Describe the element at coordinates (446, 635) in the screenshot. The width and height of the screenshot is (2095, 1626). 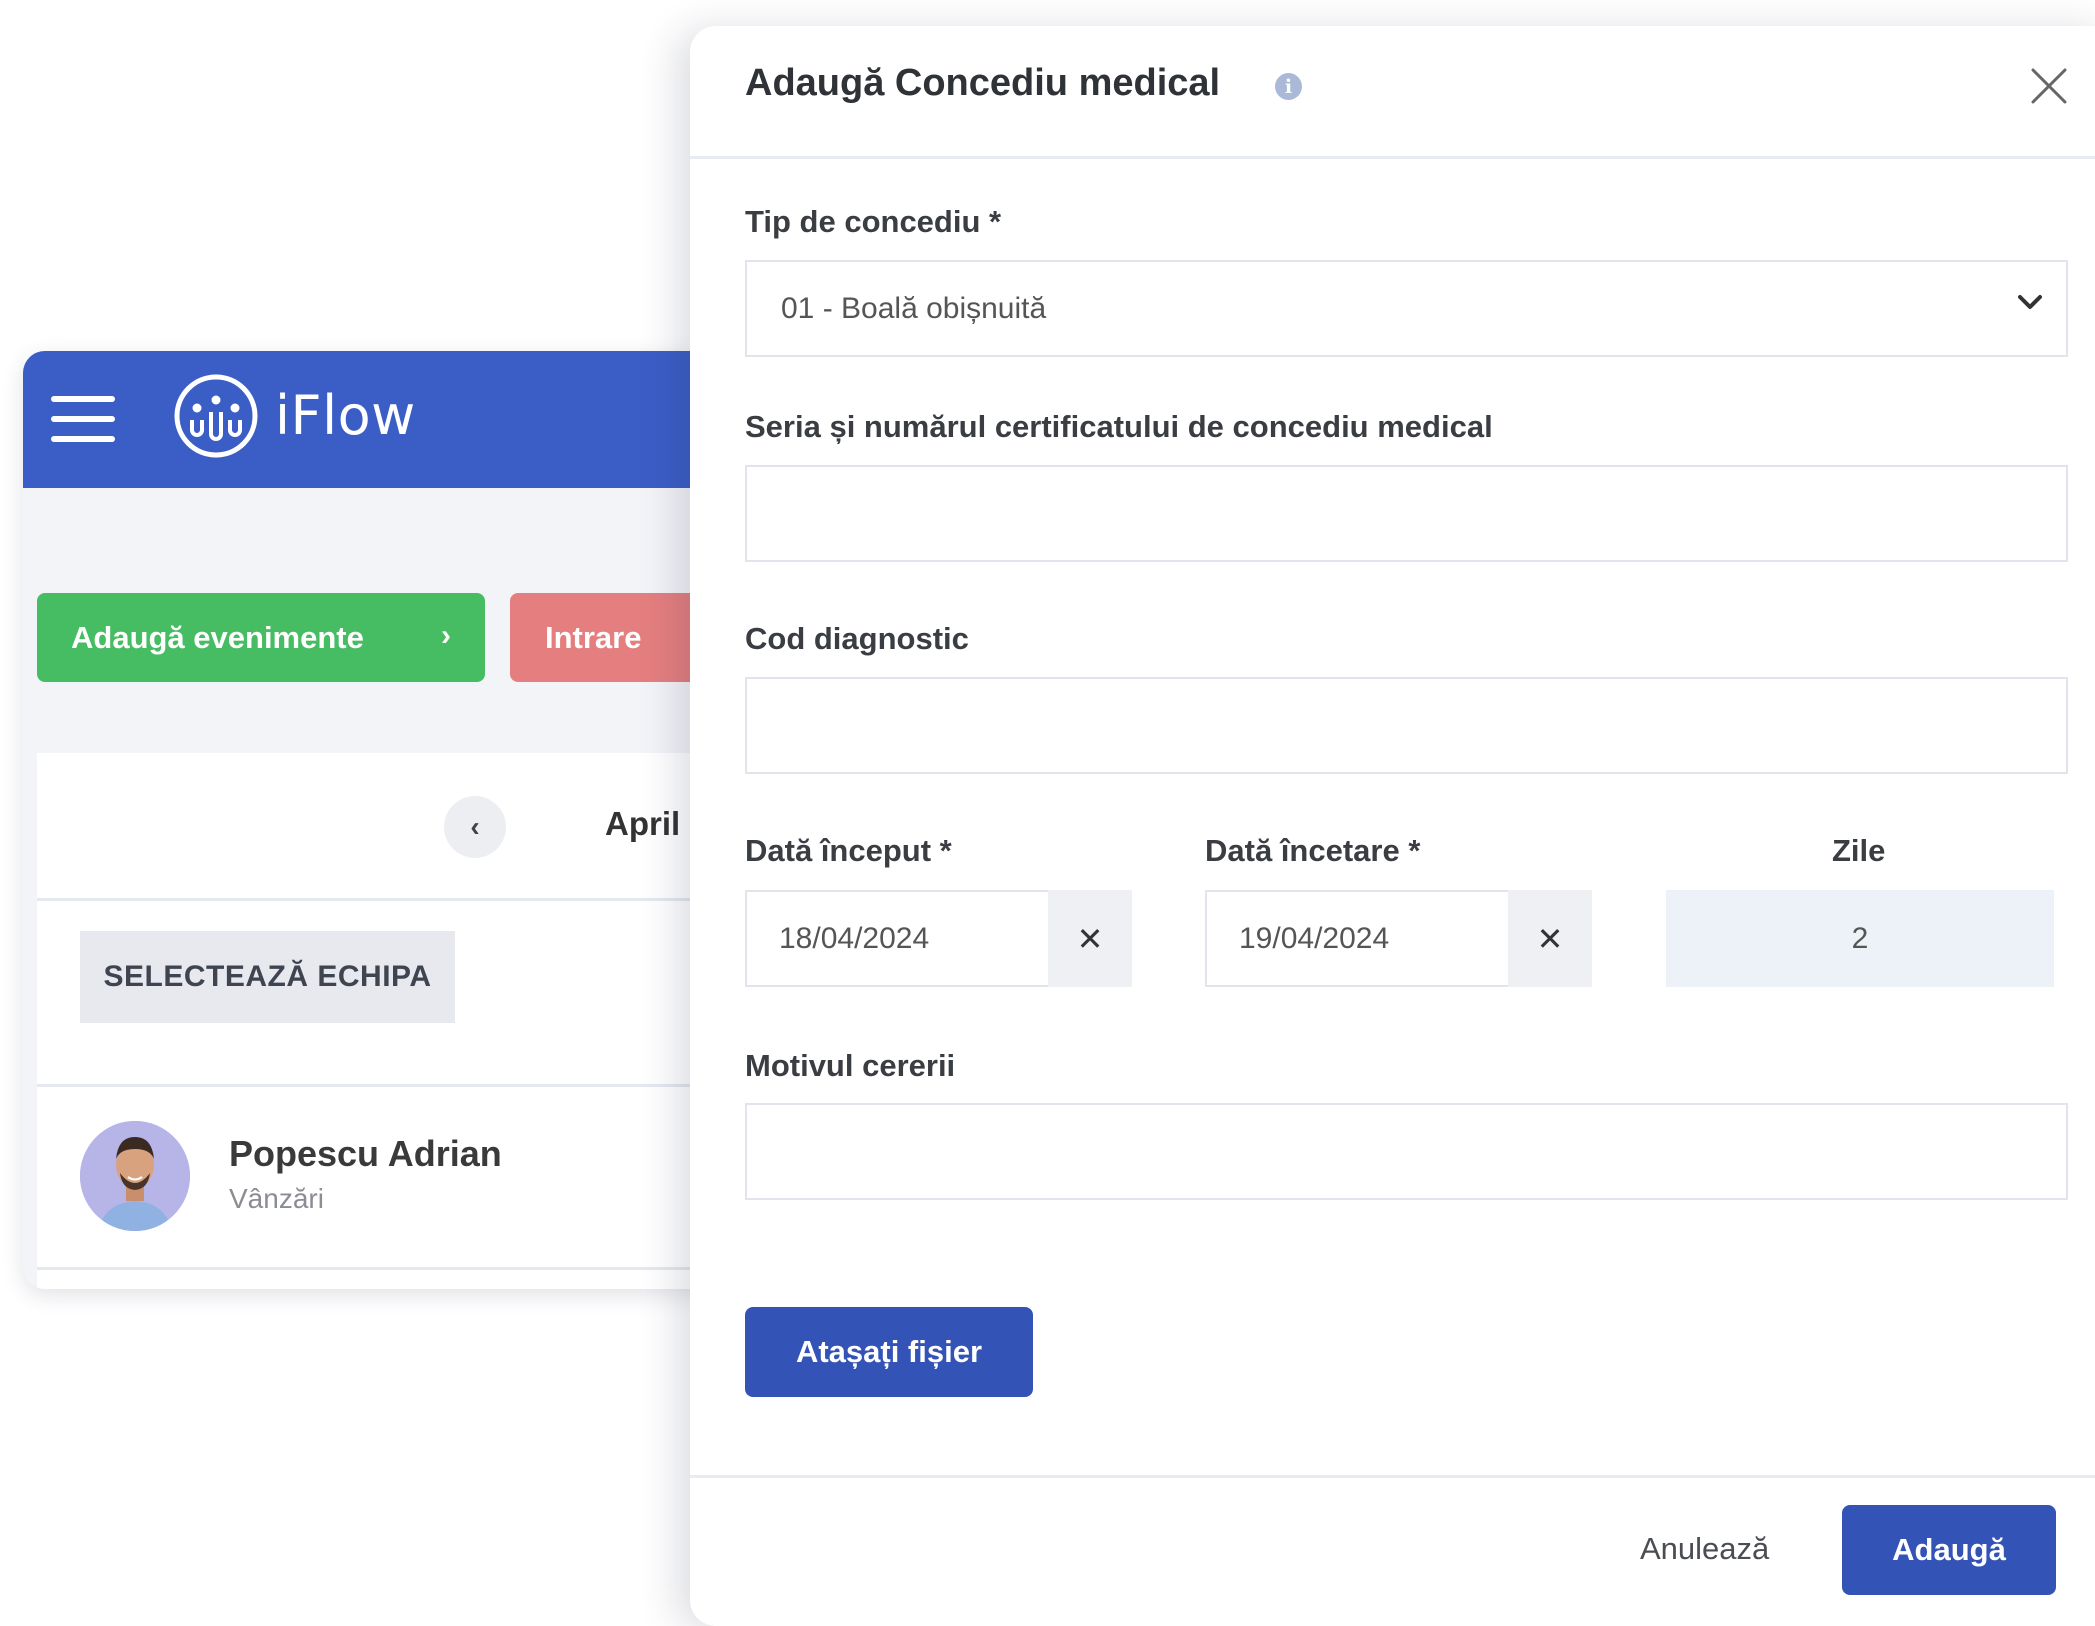
I see `chevron-right-icon: ›` at that location.